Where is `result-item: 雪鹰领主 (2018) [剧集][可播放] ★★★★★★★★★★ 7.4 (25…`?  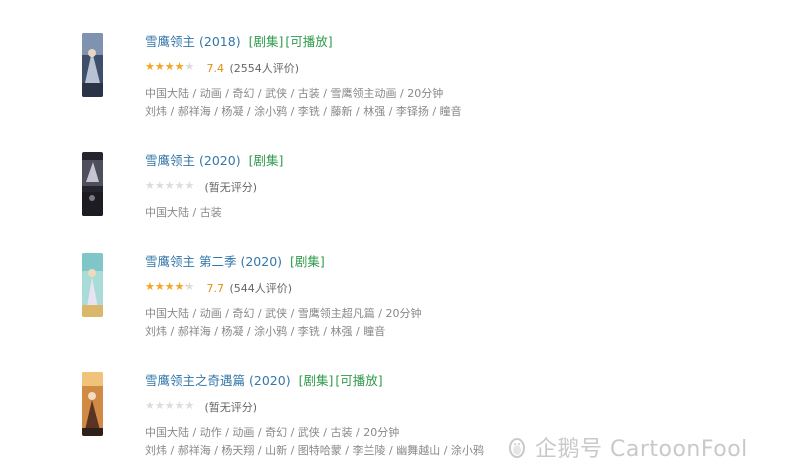
result-item: 雪鹰领主 (2018) [剧集][可播放] ★★★★★★★★★★ 7.4 (25… is located at coordinates (342, 75).